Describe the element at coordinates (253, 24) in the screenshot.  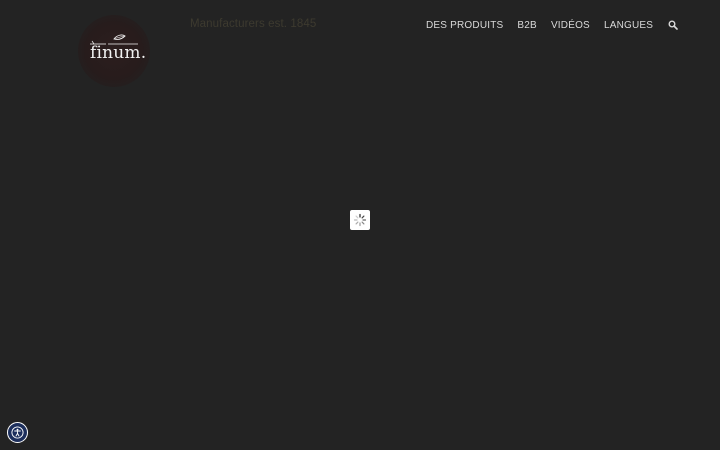
I see `tagline: Manufacturers est. 1845` at that location.